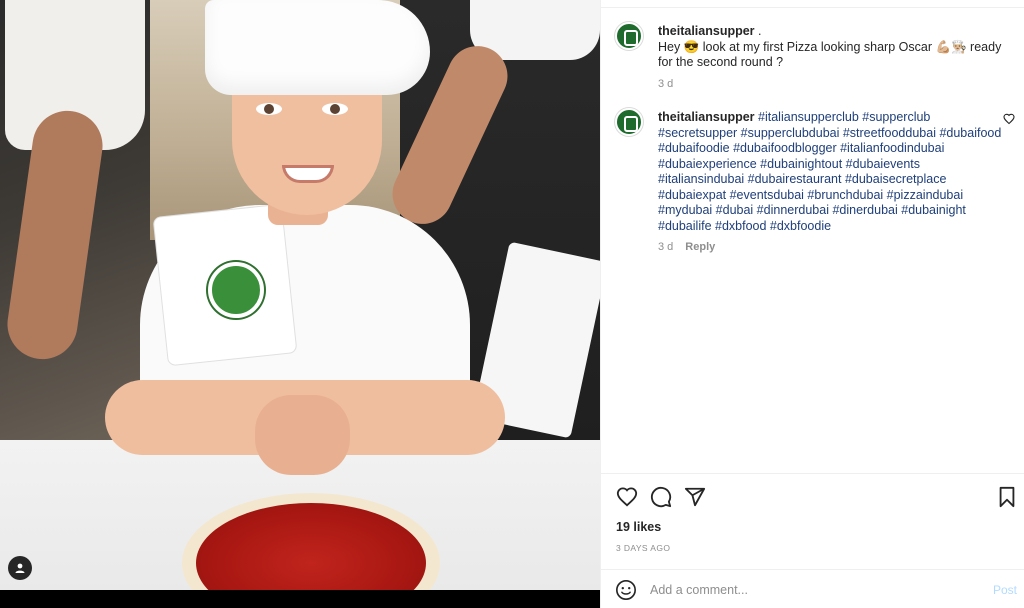 The height and width of the screenshot is (608, 1024). What do you see at coordinates (706, 31) in the screenshot?
I see `caption-username: theitaliansupper` at bounding box center [706, 31].